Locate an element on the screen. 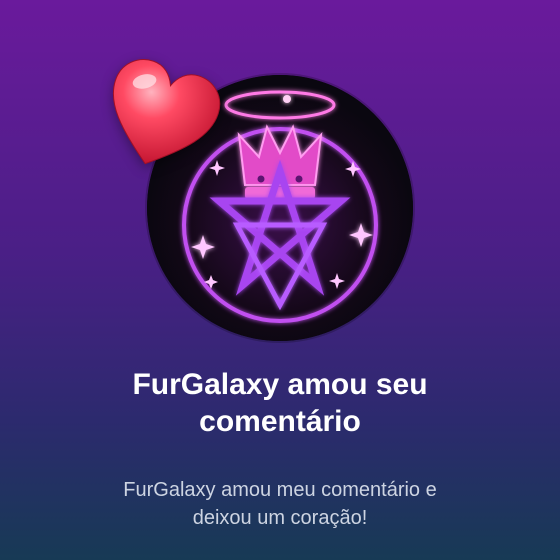 The width and height of the screenshot is (560, 560). notification-title-line: FurGalaxy amou seu is located at coordinates (280, 384).